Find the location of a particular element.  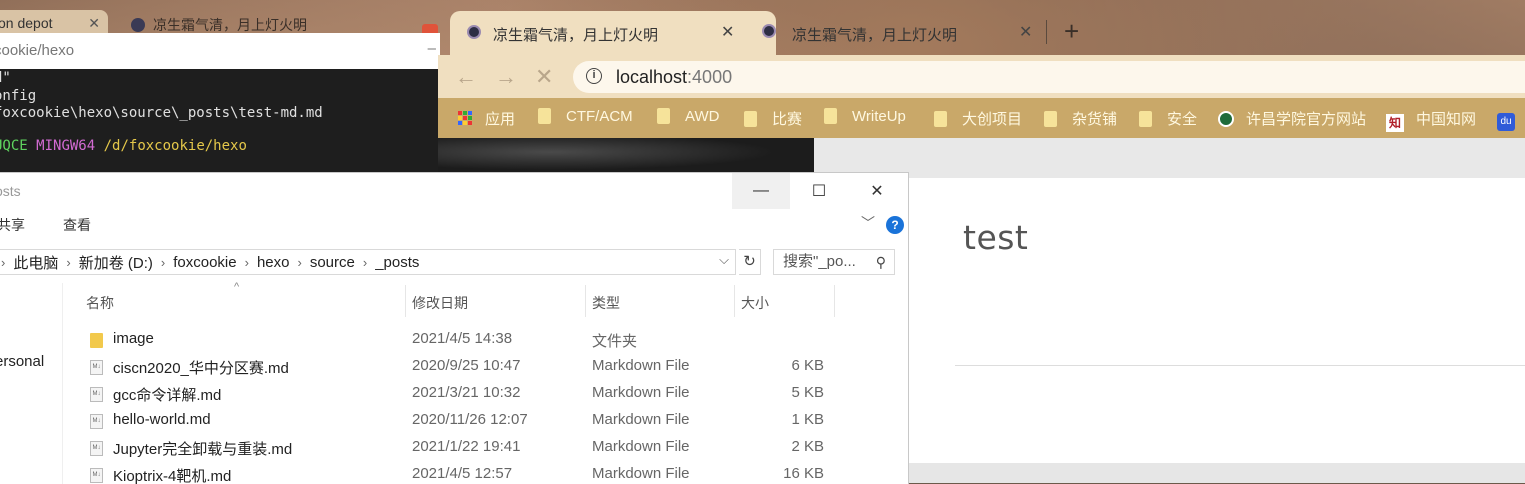

site-favicon-icon is located at coordinates (769, 31).